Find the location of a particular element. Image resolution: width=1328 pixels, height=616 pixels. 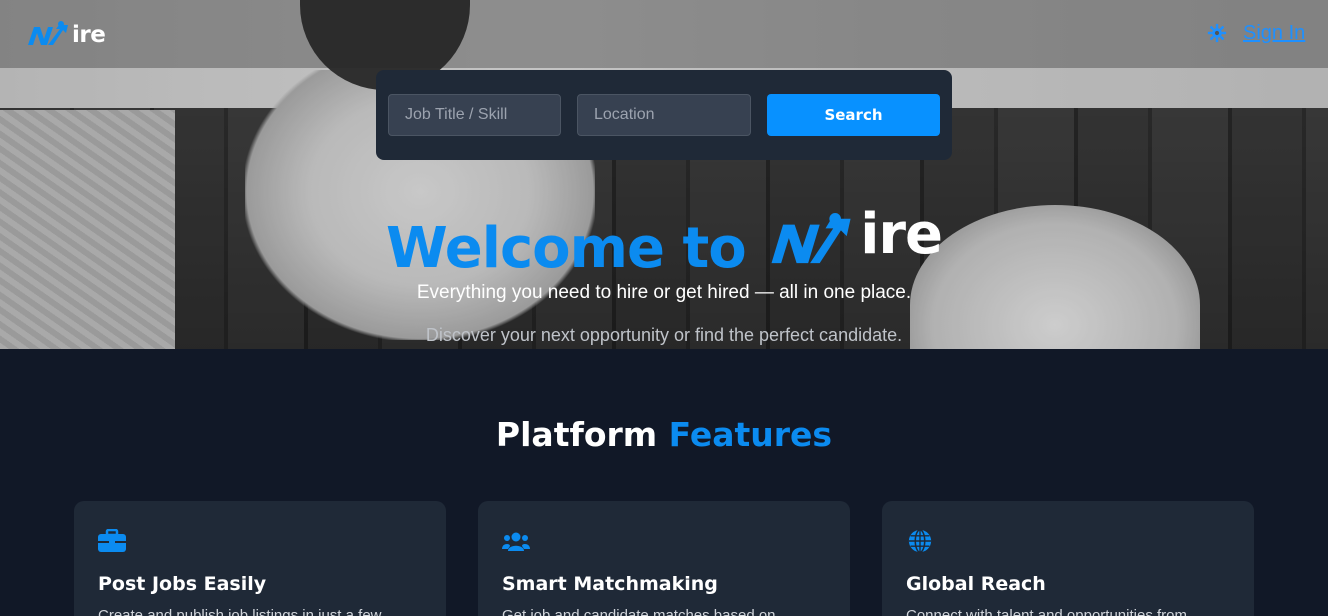

logo-text: ire is located at coordinates (89, 35).